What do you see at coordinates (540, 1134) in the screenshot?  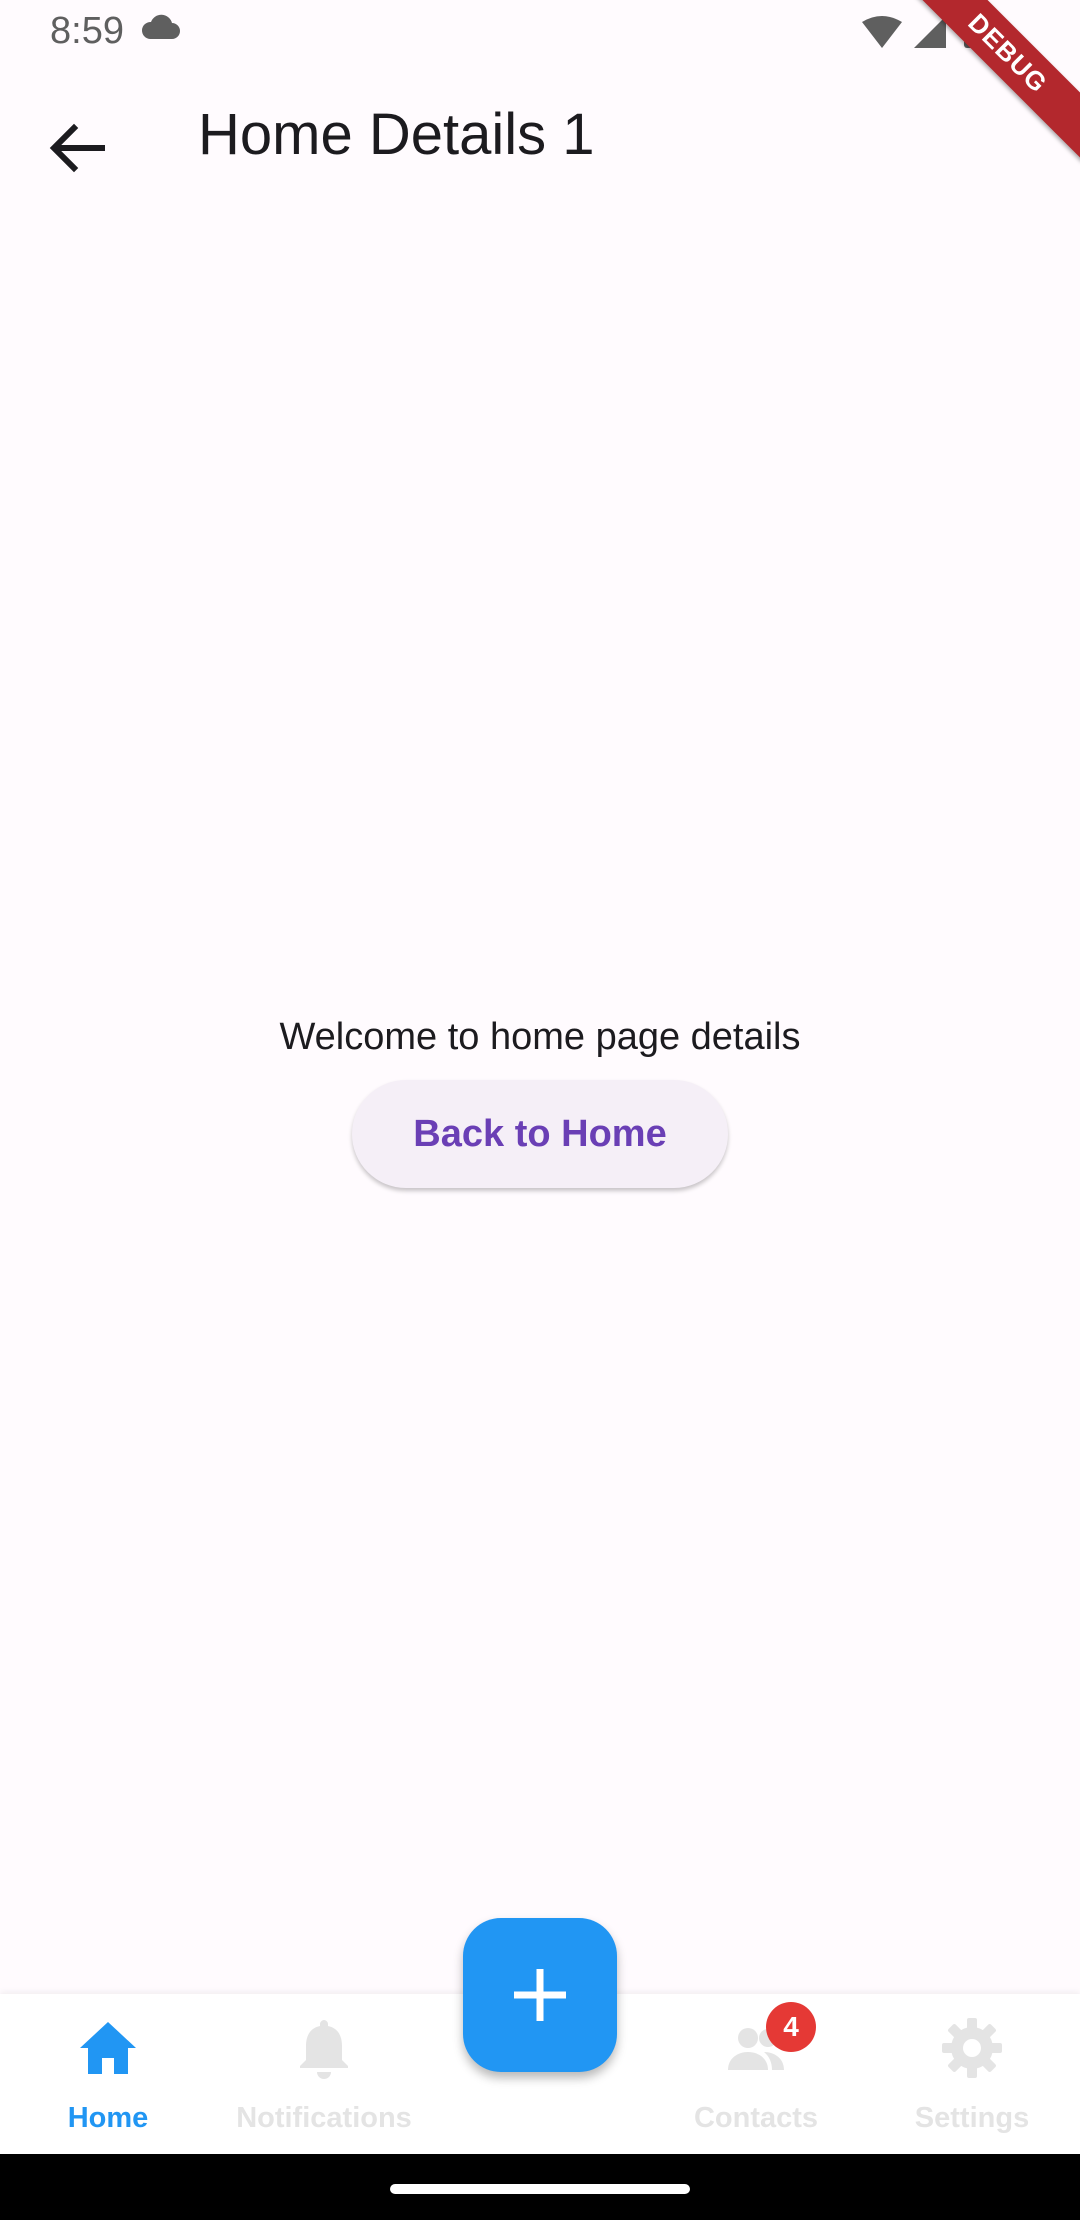 I see `back-to-home-button: Back to Home` at bounding box center [540, 1134].